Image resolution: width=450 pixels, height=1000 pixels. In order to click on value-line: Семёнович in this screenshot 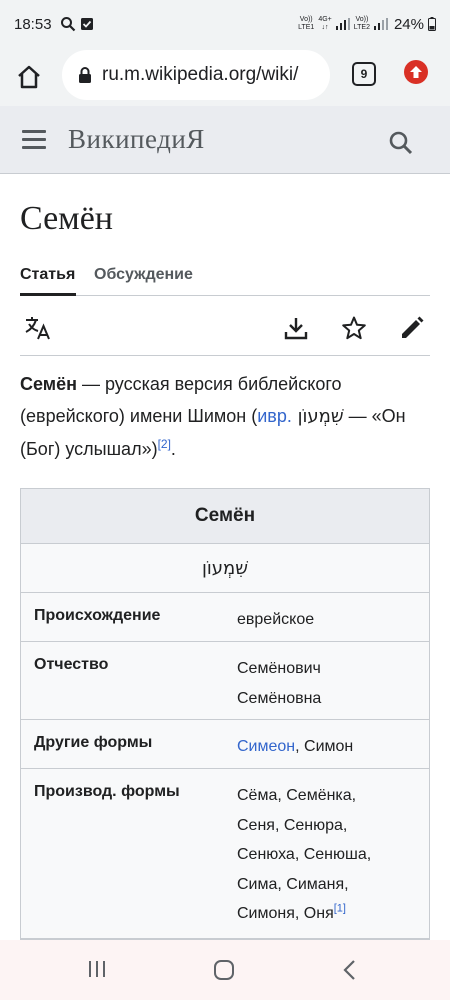, I will do `click(279, 668)`.